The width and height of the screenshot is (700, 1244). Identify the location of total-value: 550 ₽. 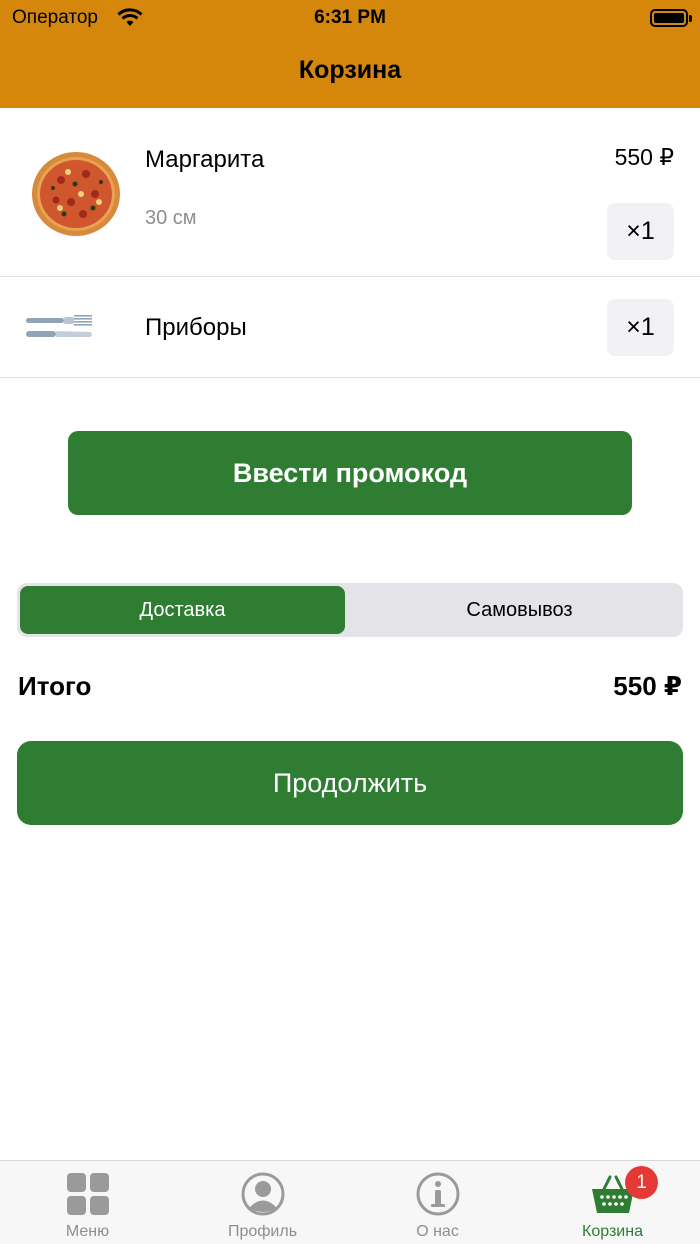
(647, 686).